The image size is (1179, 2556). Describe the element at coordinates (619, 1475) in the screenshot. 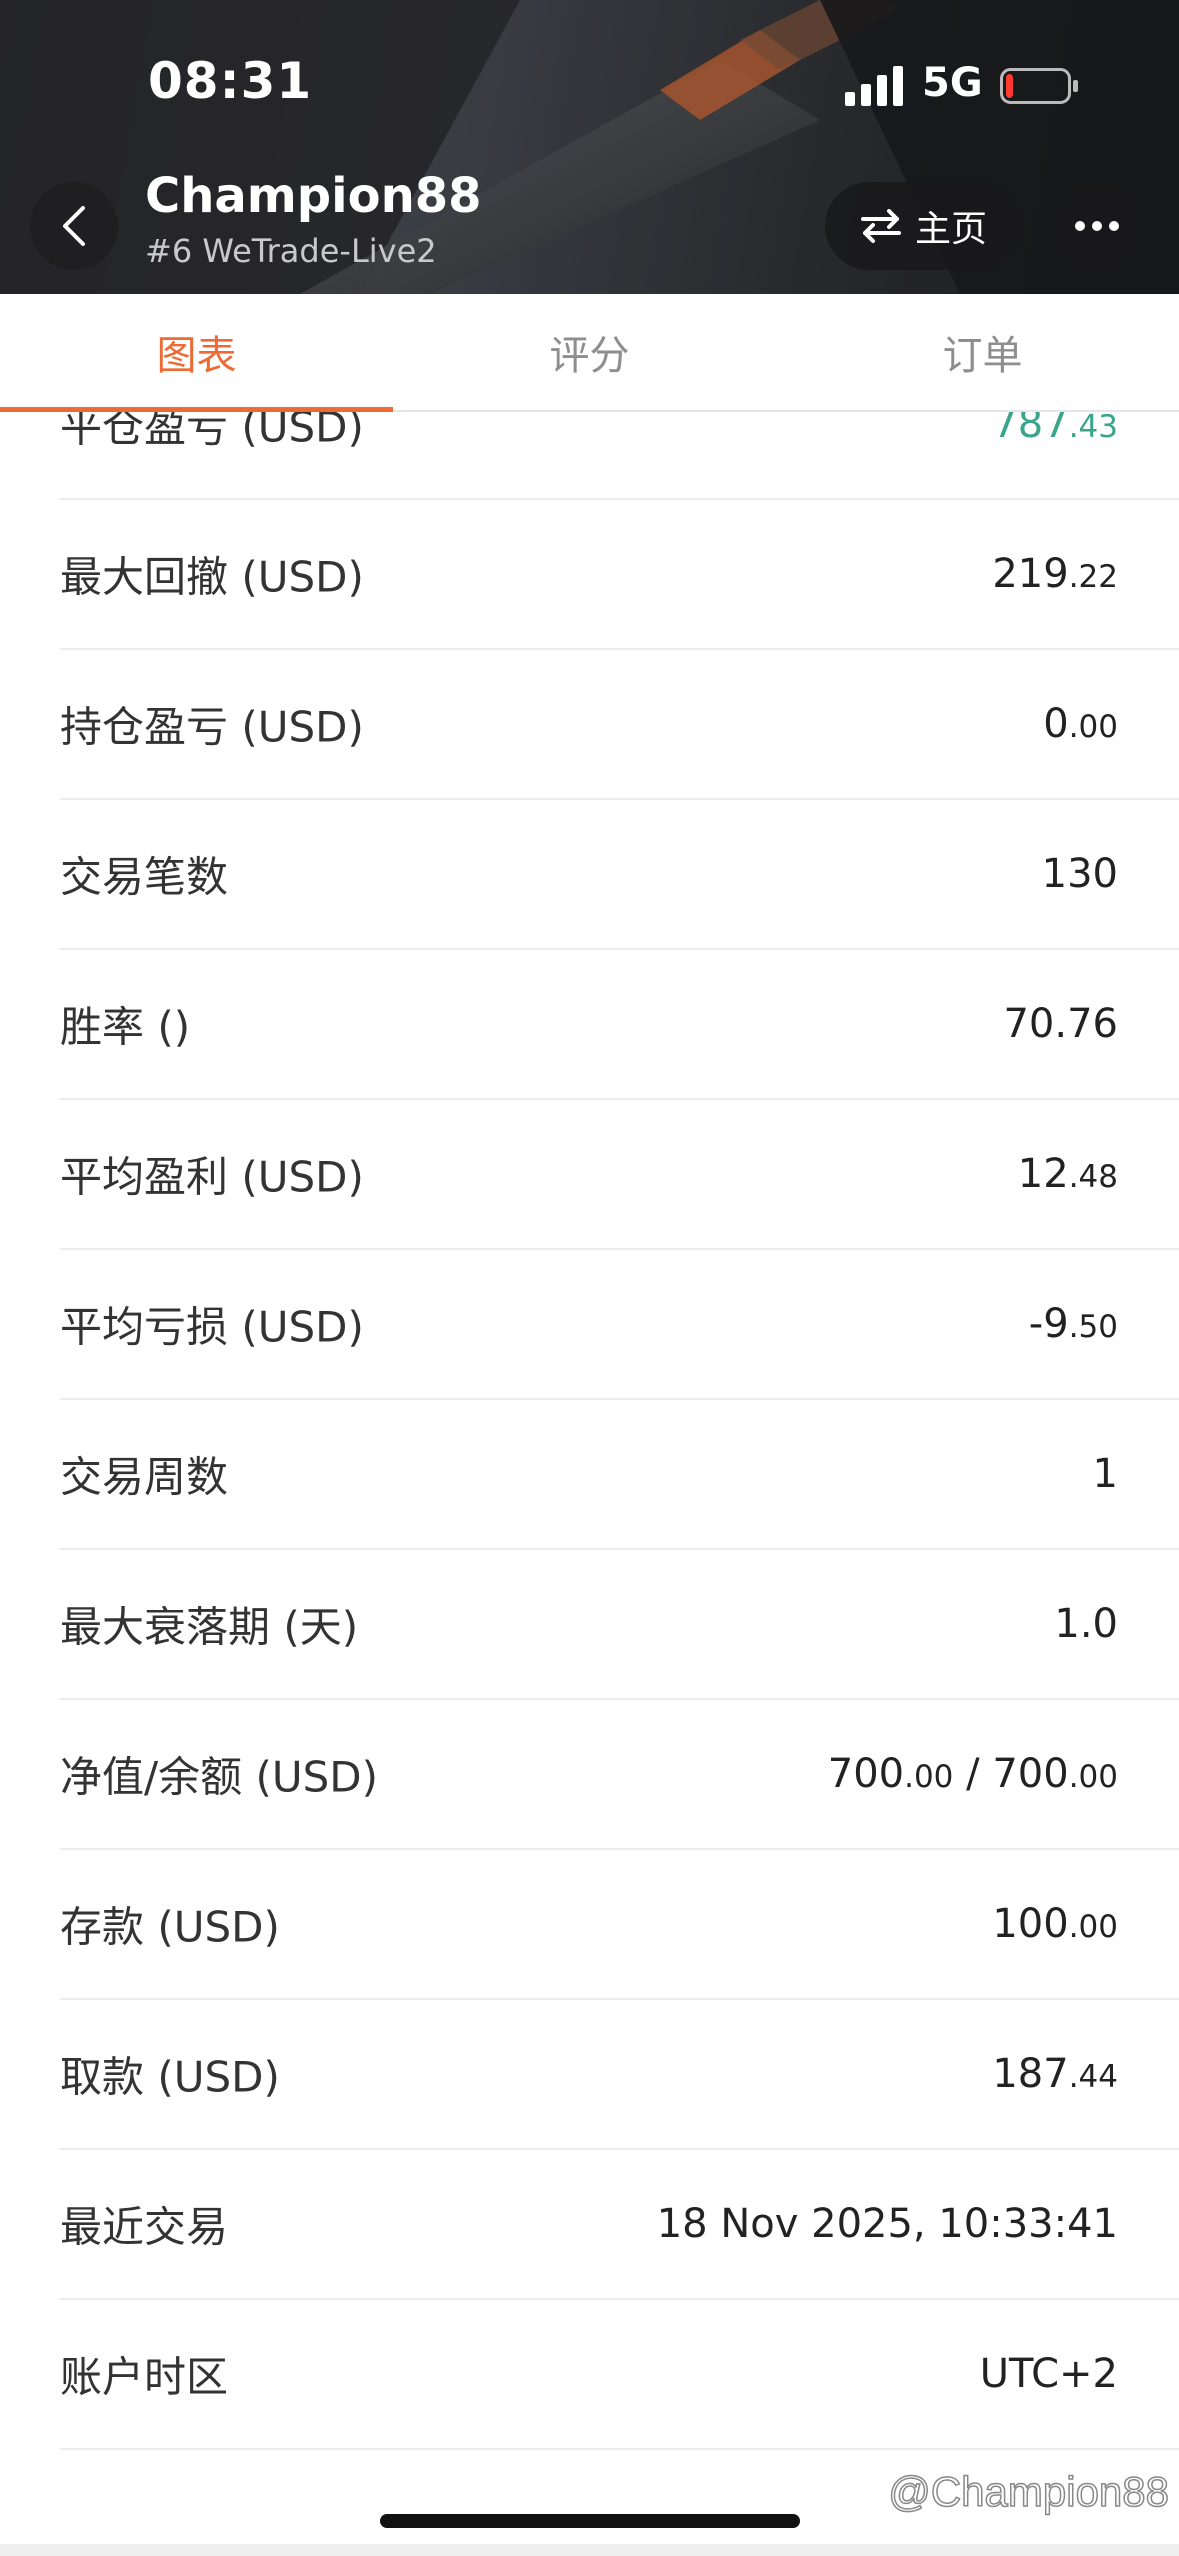

I see `stat-row-trading-weeks: 交易周数 1` at that location.